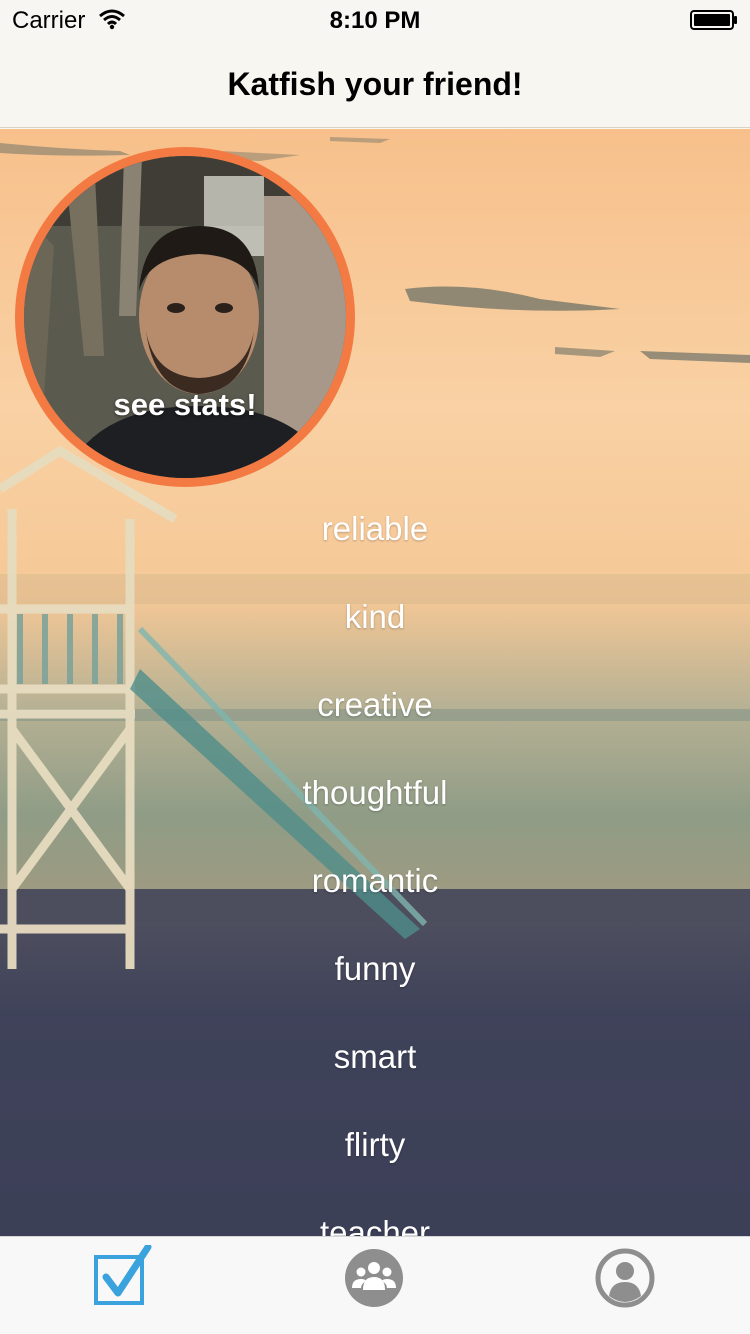 Image resolution: width=750 pixels, height=1334 pixels. I want to click on person-icon, so click(625, 1278).